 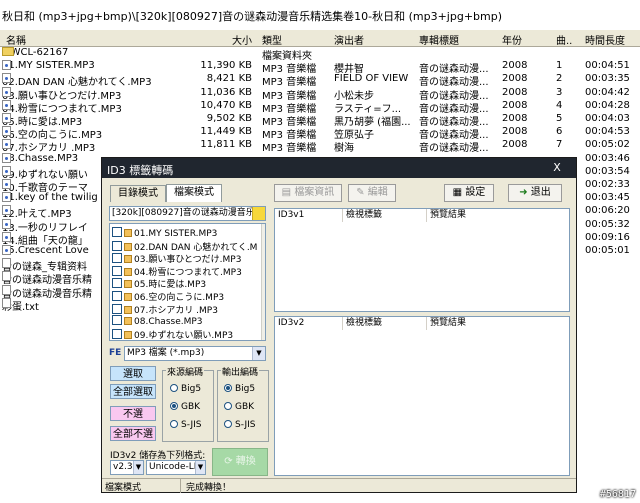 What do you see at coordinates (242, 39) in the screenshot?
I see `col-size: 大小` at bounding box center [242, 39].